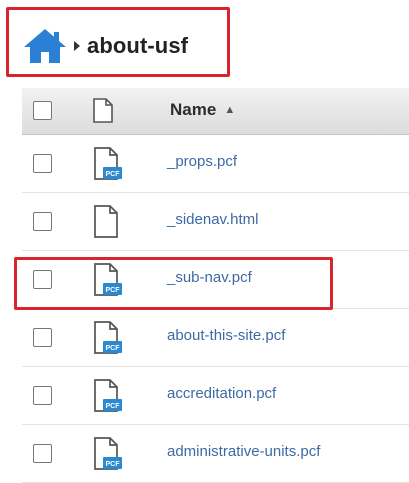 The image size is (409, 483). What do you see at coordinates (243, 451) in the screenshot?
I see `file-name-link: administrative-units.pcf` at bounding box center [243, 451].